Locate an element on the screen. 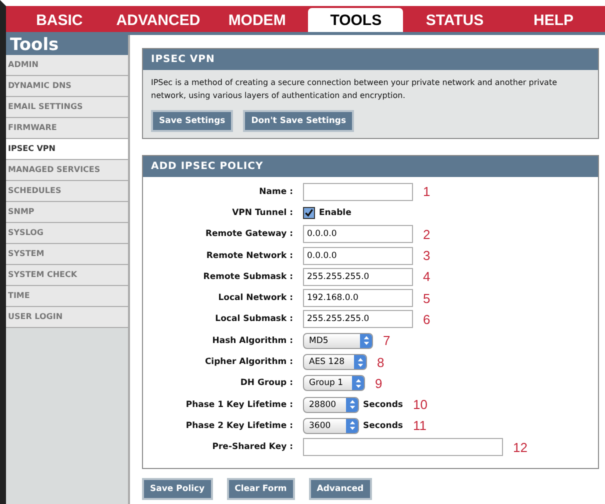 The height and width of the screenshot is (504, 605). description-text: IPSec is a method of creating a secure connection between your private network and another private network, using various layers of authentication and encryption. is located at coordinates (354, 89).